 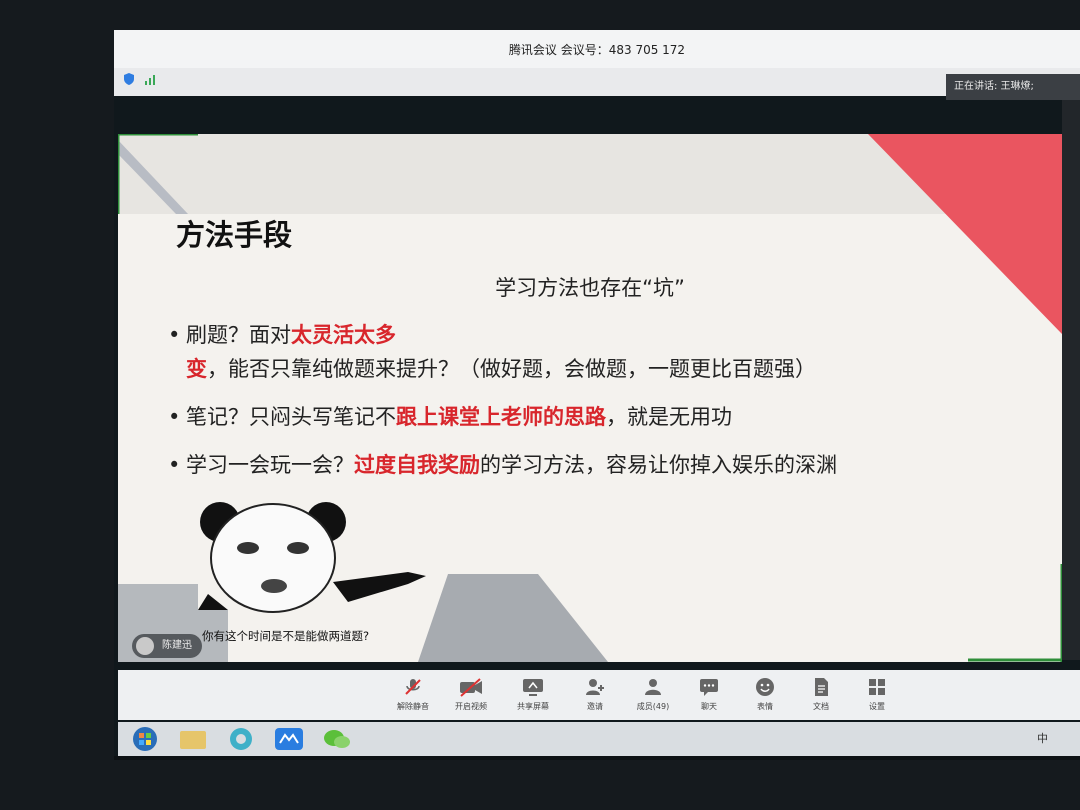 What do you see at coordinates (193, 739) in the screenshot?
I see `file-explorer-icon` at bounding box center [193, 739].